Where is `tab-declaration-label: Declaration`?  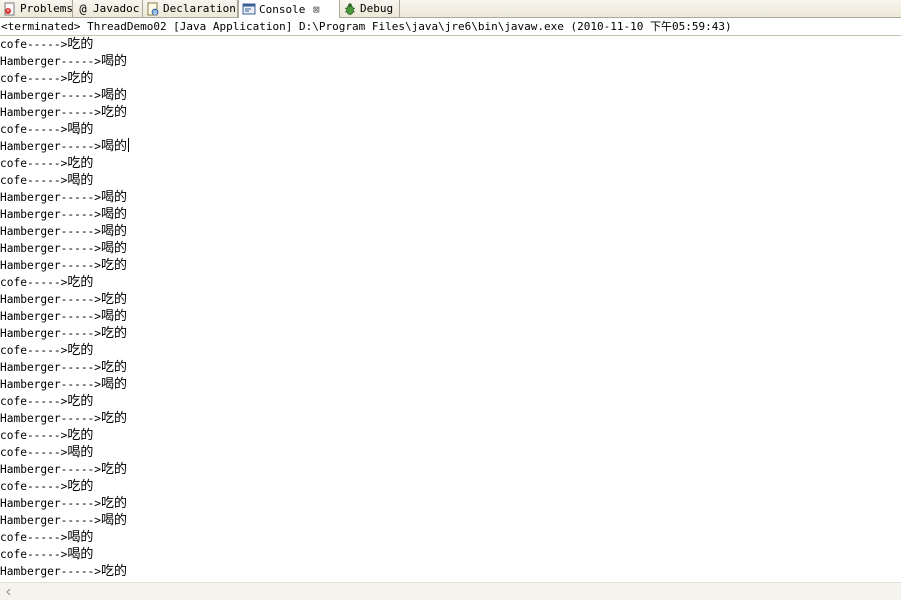 tab-declaration-label: Declaration is located at coordinates (199, 8).